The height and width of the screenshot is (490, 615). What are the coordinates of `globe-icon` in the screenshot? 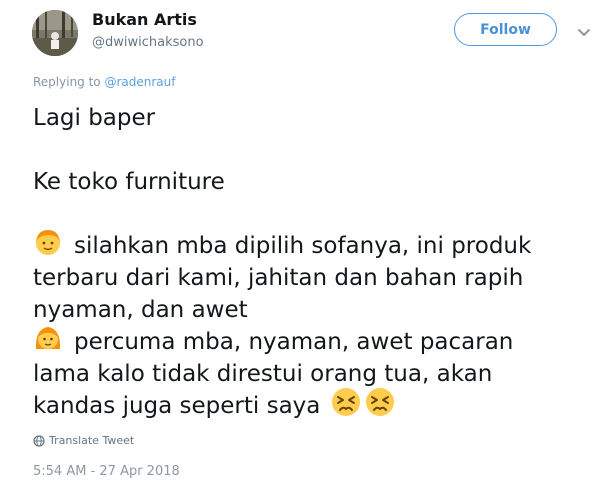 It's located at (39, 440).